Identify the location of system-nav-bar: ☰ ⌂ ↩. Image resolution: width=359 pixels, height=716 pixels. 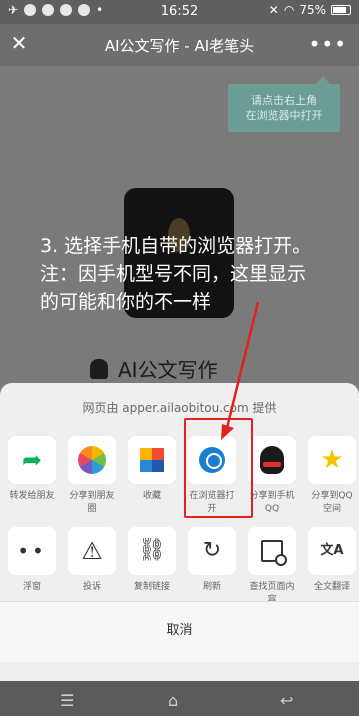
(179, 698).